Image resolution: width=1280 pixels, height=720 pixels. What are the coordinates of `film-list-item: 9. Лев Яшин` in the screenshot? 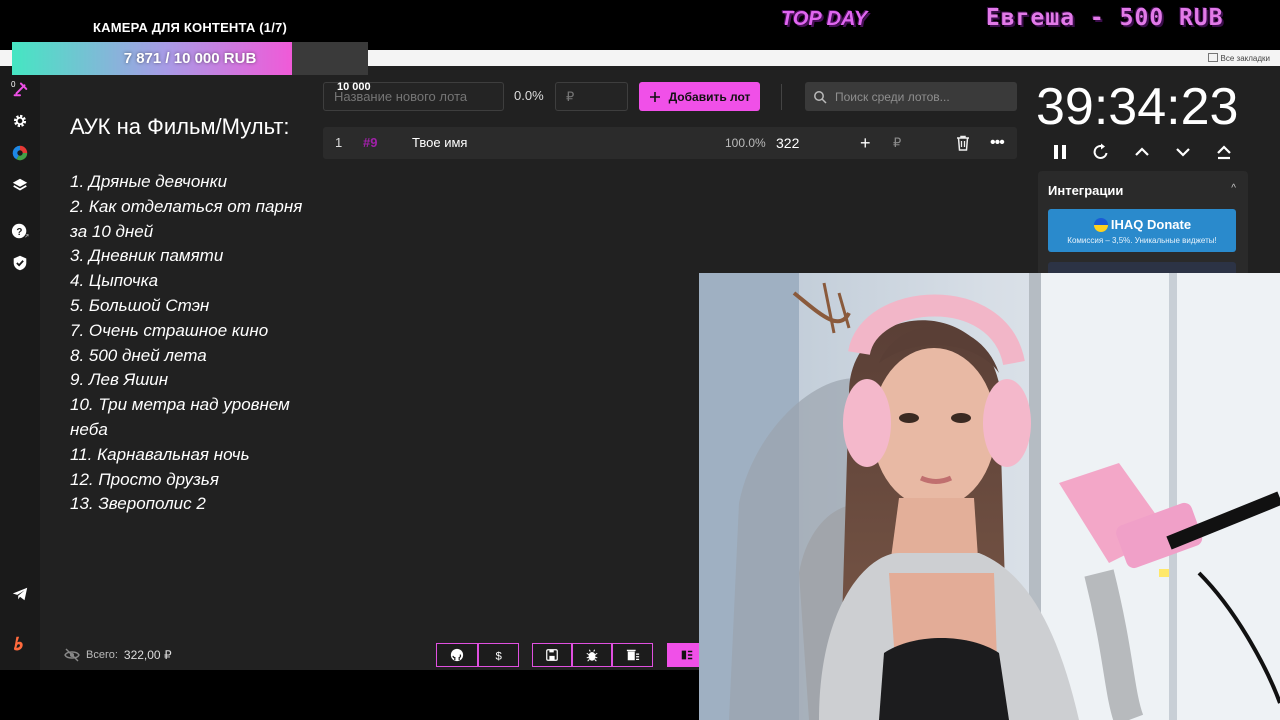 It's located at (119, 380).